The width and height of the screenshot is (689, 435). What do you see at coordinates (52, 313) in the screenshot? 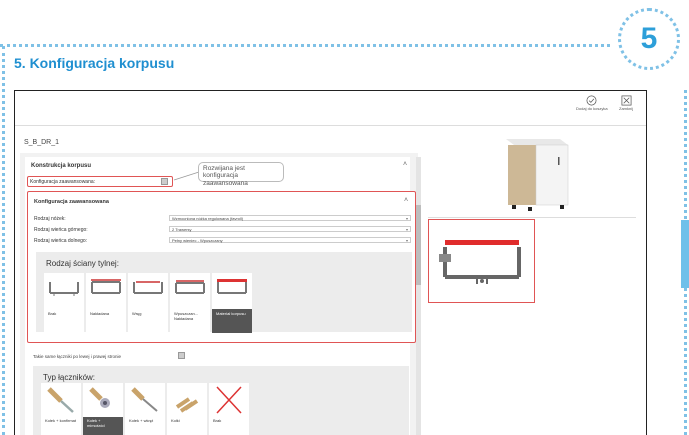
I see `back-wall-option-label: Brak` at bounding box center [52, 313].